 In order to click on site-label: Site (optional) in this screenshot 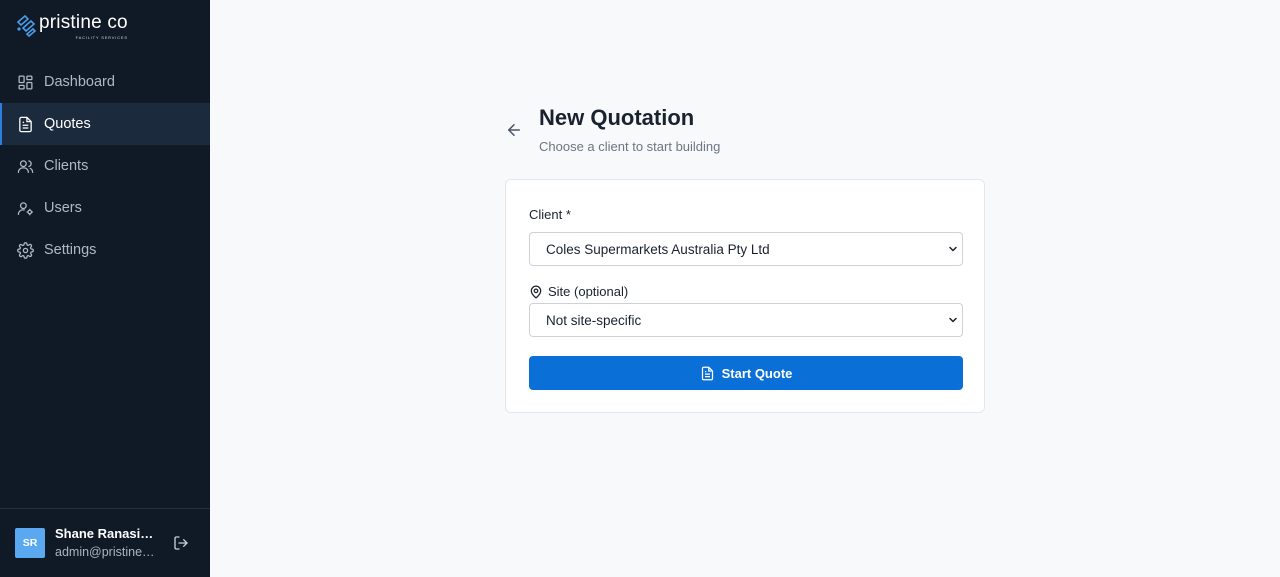, I will do `click(578, 292)`.